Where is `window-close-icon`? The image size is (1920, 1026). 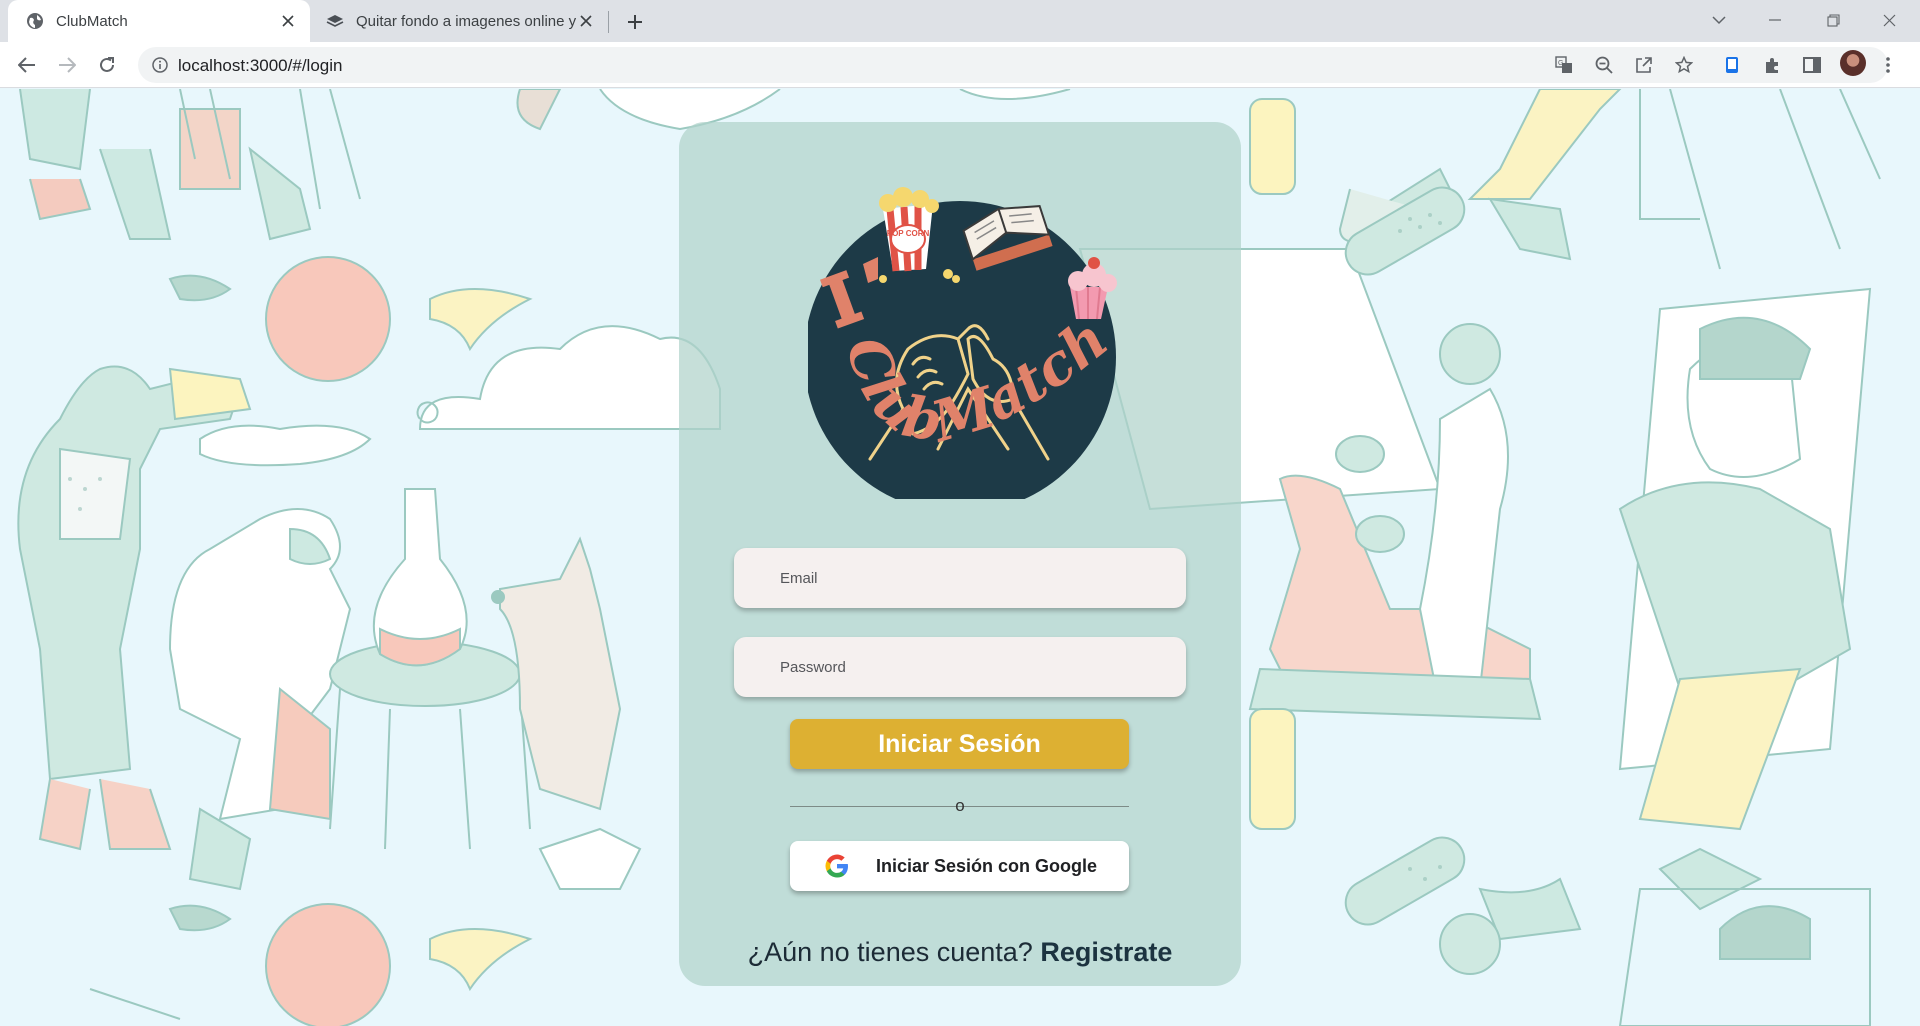
window-close-icon is located at coordinates (1889, 20).